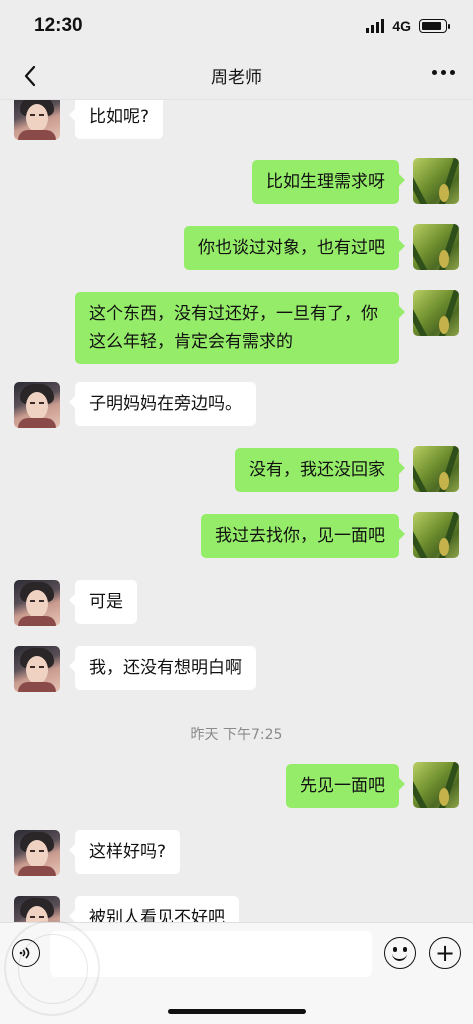 This screenshot has height=1024, width=473. What do you see at coordinates (345, 786) in the screenshot?
I see `message-bubble-outgoing: 先见一面吧` at bounding box center [345, 786].